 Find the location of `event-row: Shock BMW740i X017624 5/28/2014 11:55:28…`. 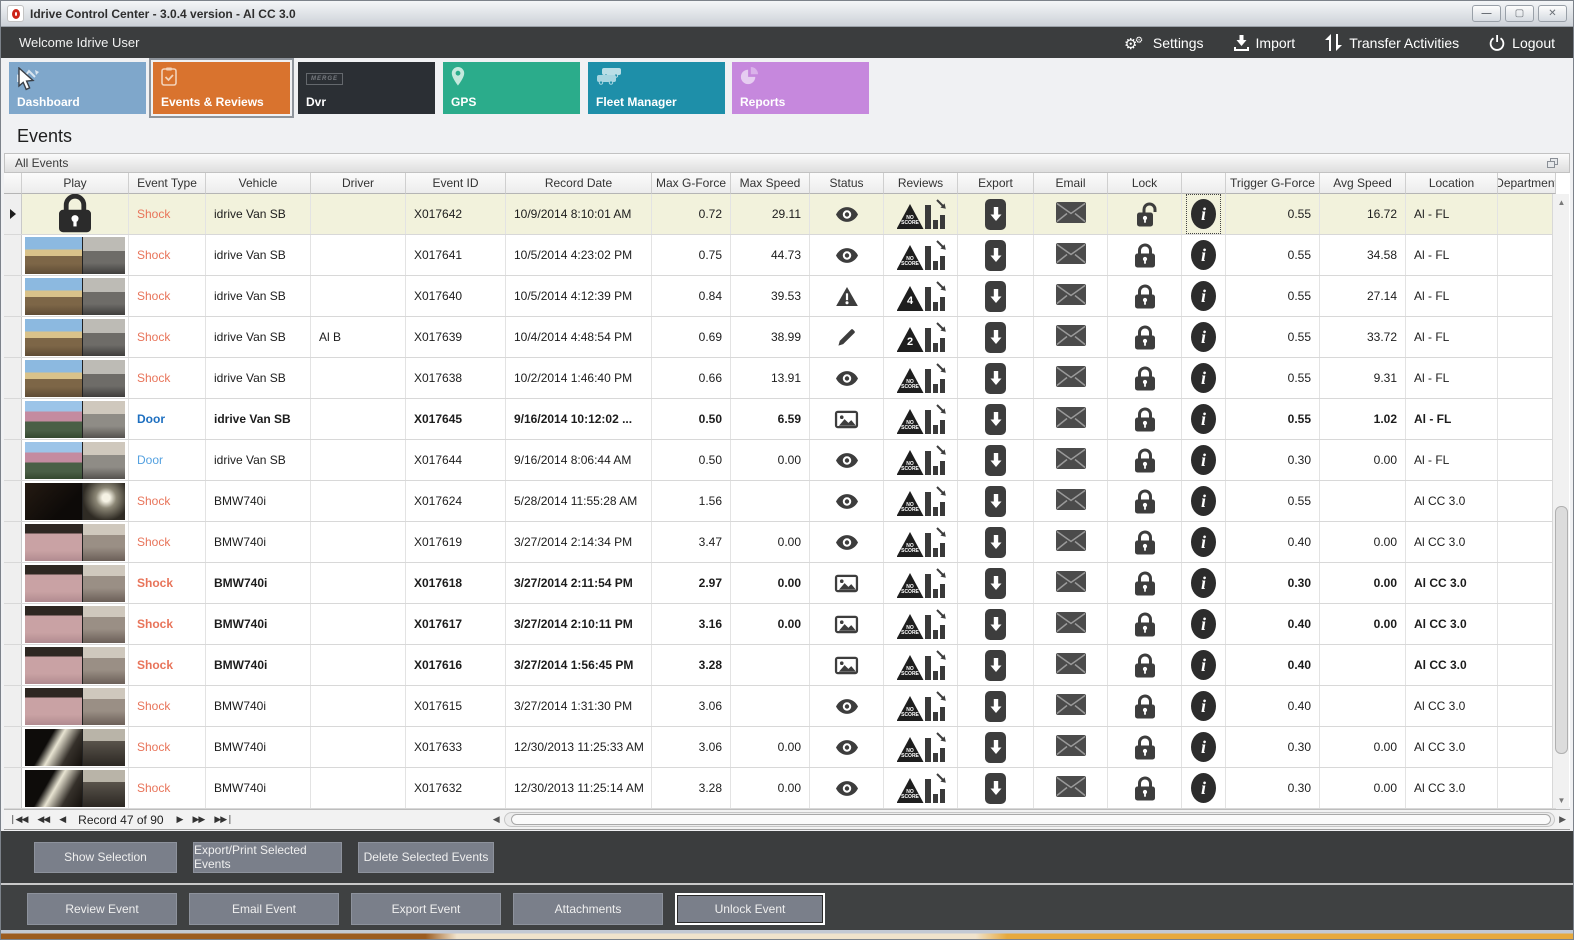

event-row: Shock BMW740i X017624 5/28/2014 11:55:28… is located at coordinates (780, 501).